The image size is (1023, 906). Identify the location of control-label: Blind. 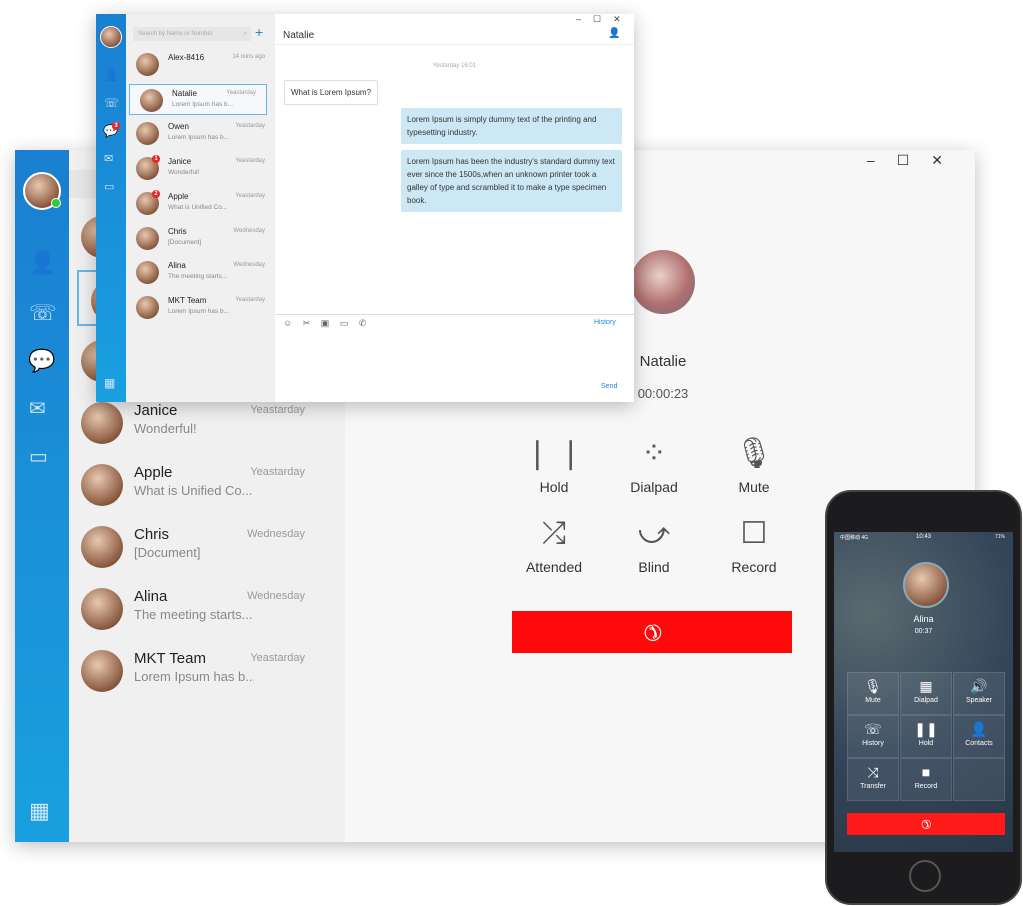
(654, 567).